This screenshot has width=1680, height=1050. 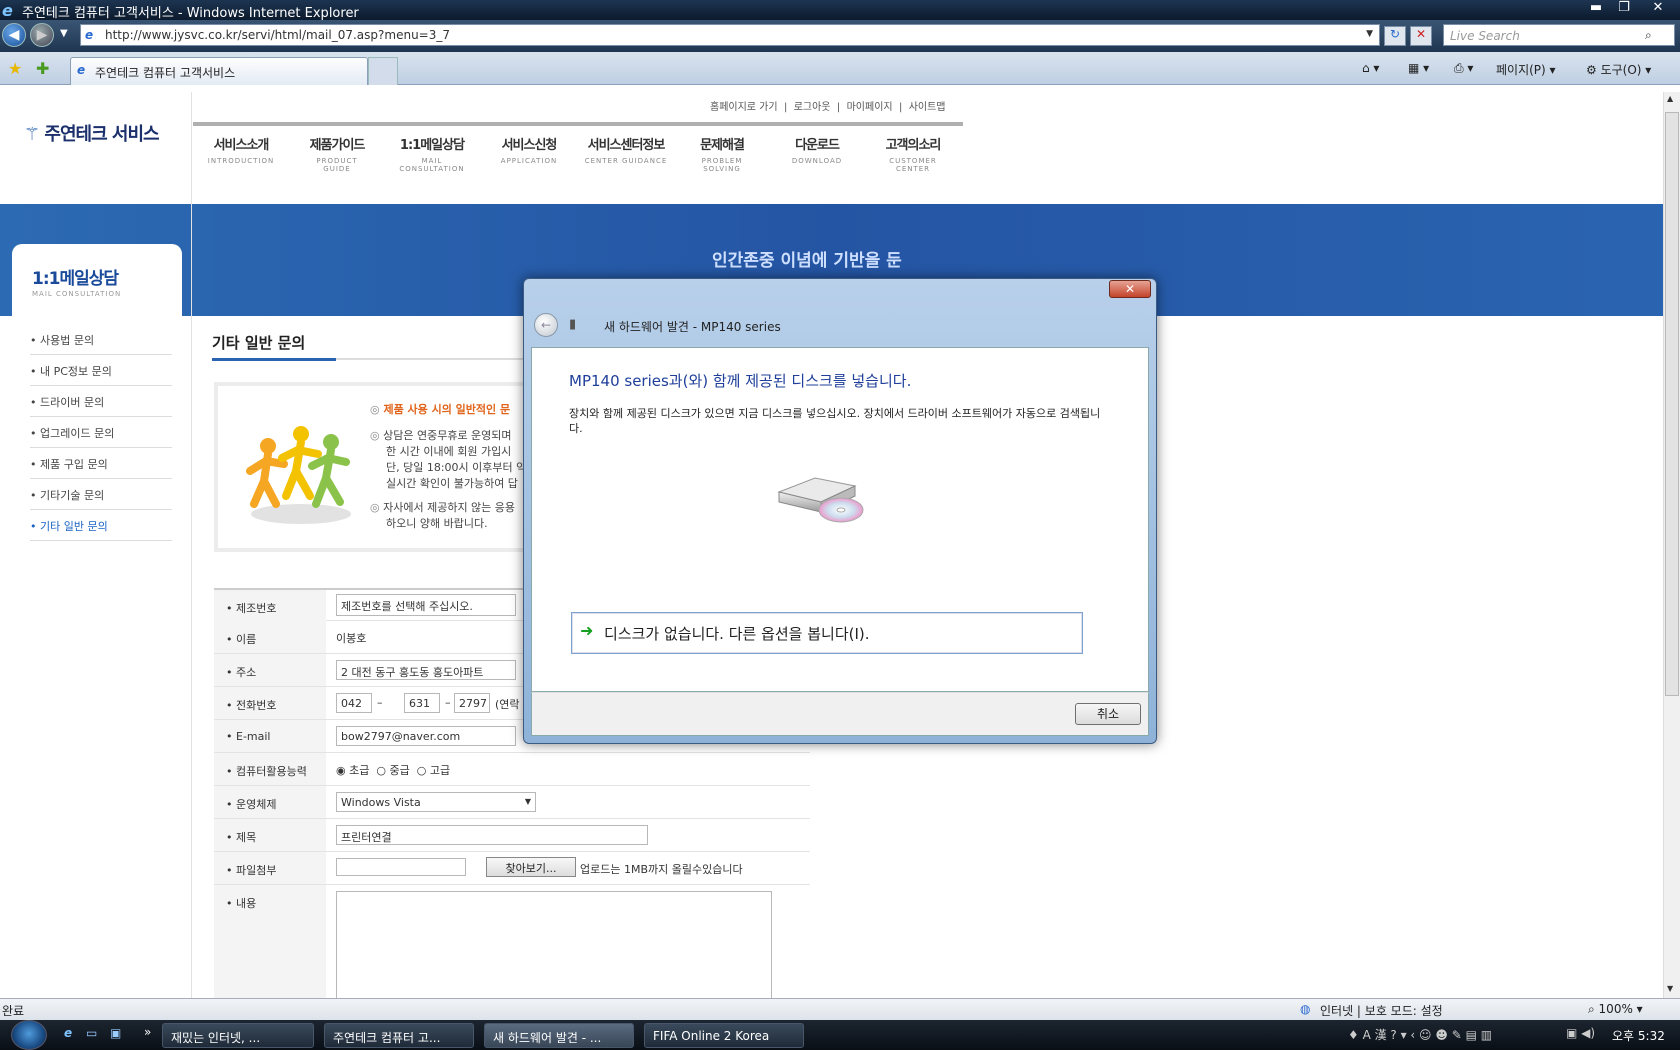 I want to click on nav-introduction: 서비스소개 INTRODUCTION, so click(x=241, y=149).